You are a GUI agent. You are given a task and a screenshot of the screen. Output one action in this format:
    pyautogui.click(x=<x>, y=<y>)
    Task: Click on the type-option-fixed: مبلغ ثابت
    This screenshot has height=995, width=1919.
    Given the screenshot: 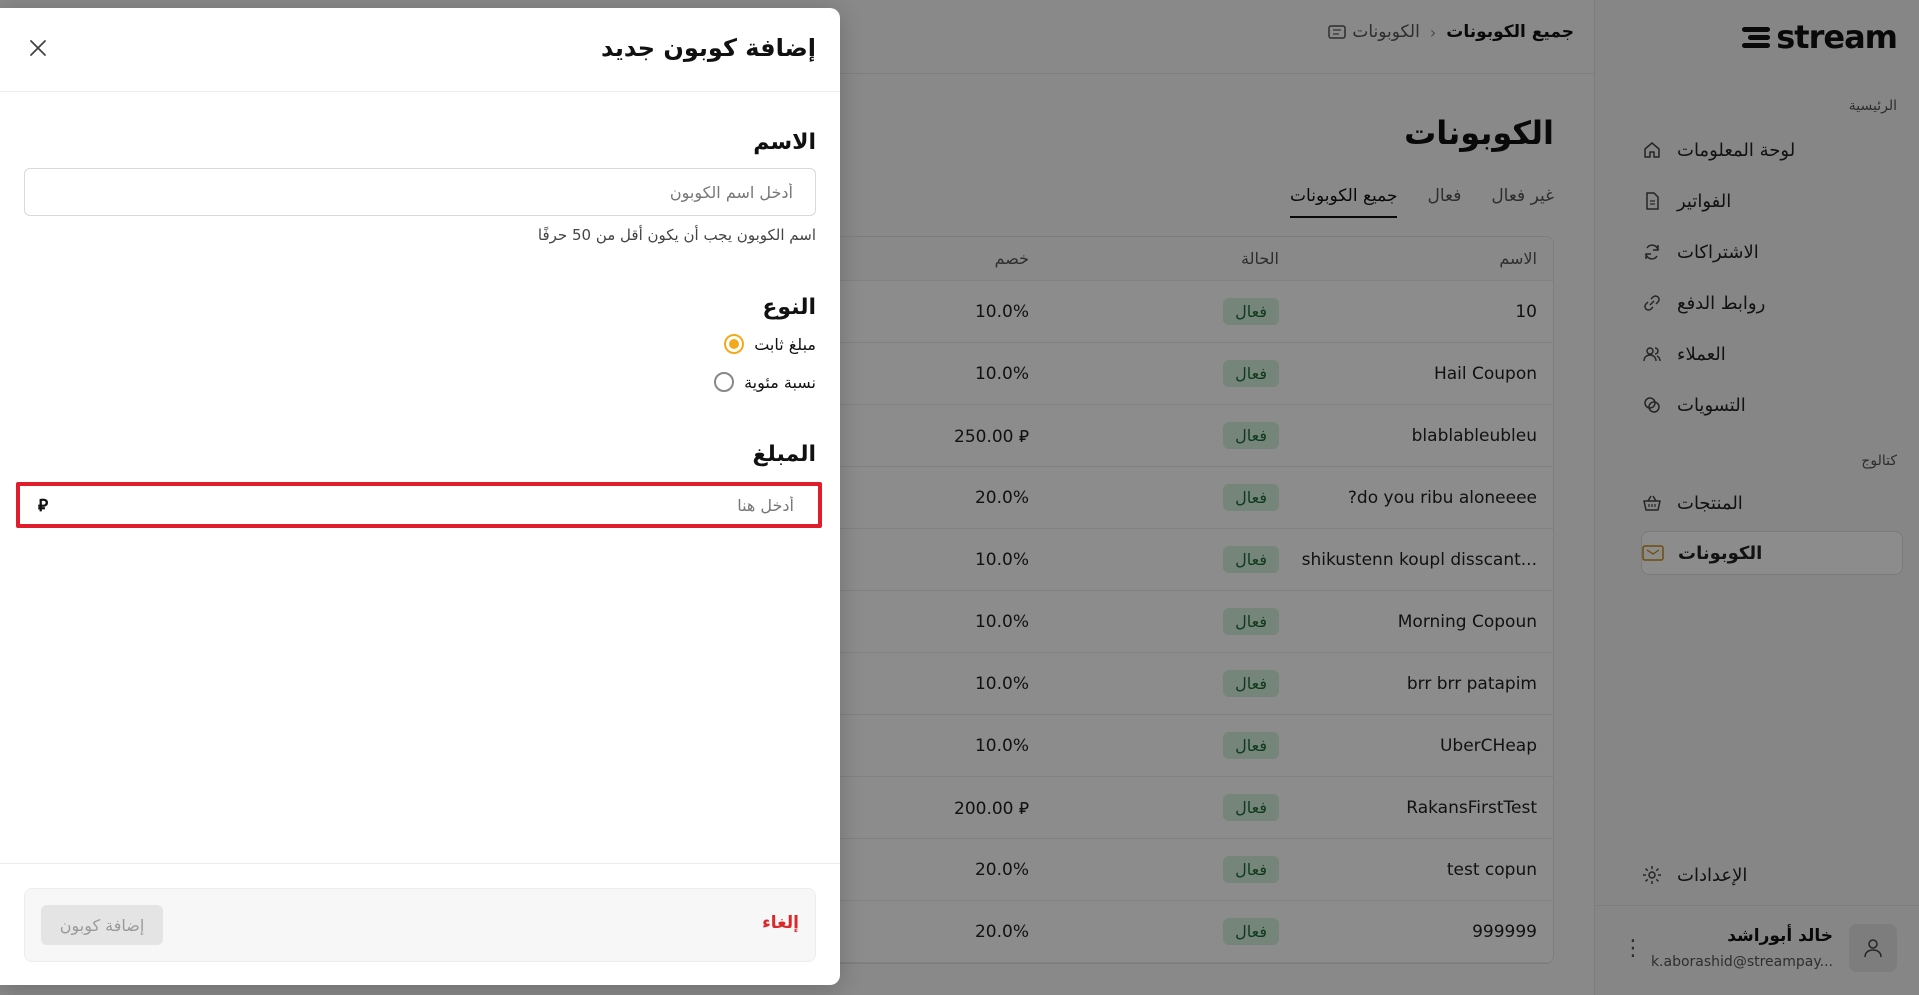 What is the action you would take?
    pyautogui.click(x=770, y=344)
    